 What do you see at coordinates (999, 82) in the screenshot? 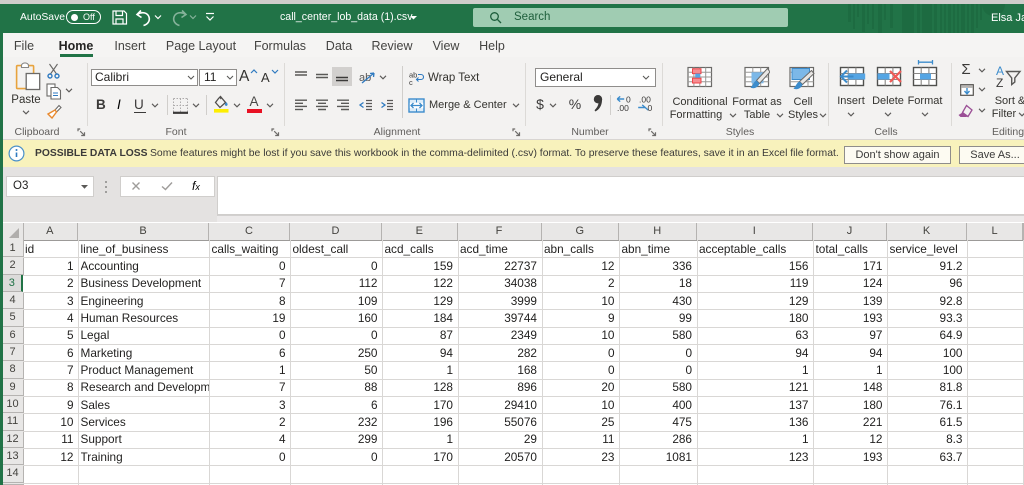
I see `svg-text: Z` at bounding box center [999, 82].